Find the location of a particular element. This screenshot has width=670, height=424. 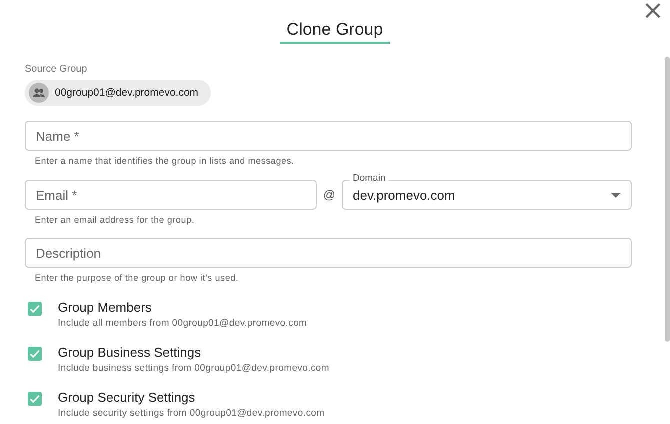

domain-value: dev.promevo.com is located at coordinates (404, 195).